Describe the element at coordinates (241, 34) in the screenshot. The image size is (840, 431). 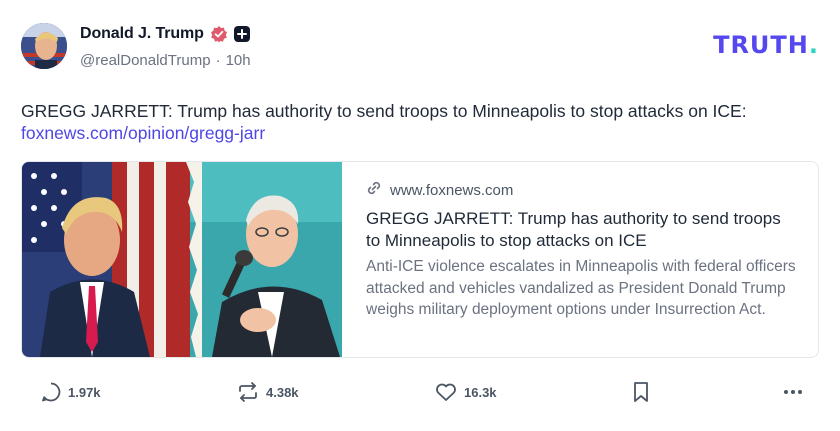
I see `plus-badge-icon` at that location.